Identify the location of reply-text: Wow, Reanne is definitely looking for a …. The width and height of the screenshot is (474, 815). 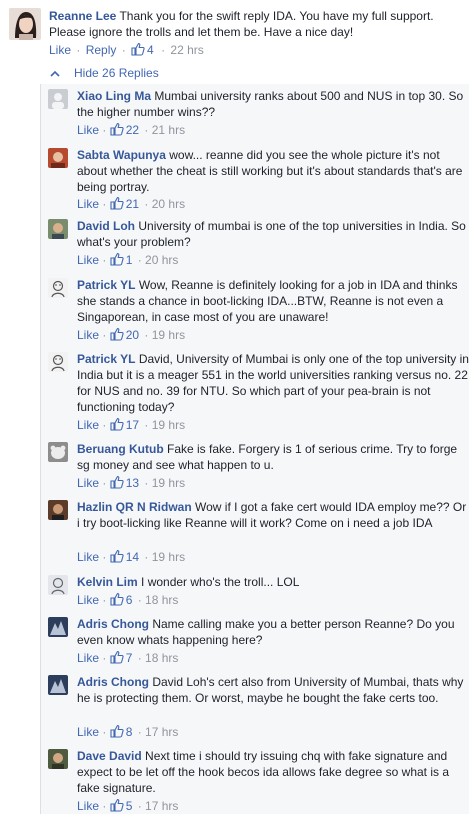
(267, 301).